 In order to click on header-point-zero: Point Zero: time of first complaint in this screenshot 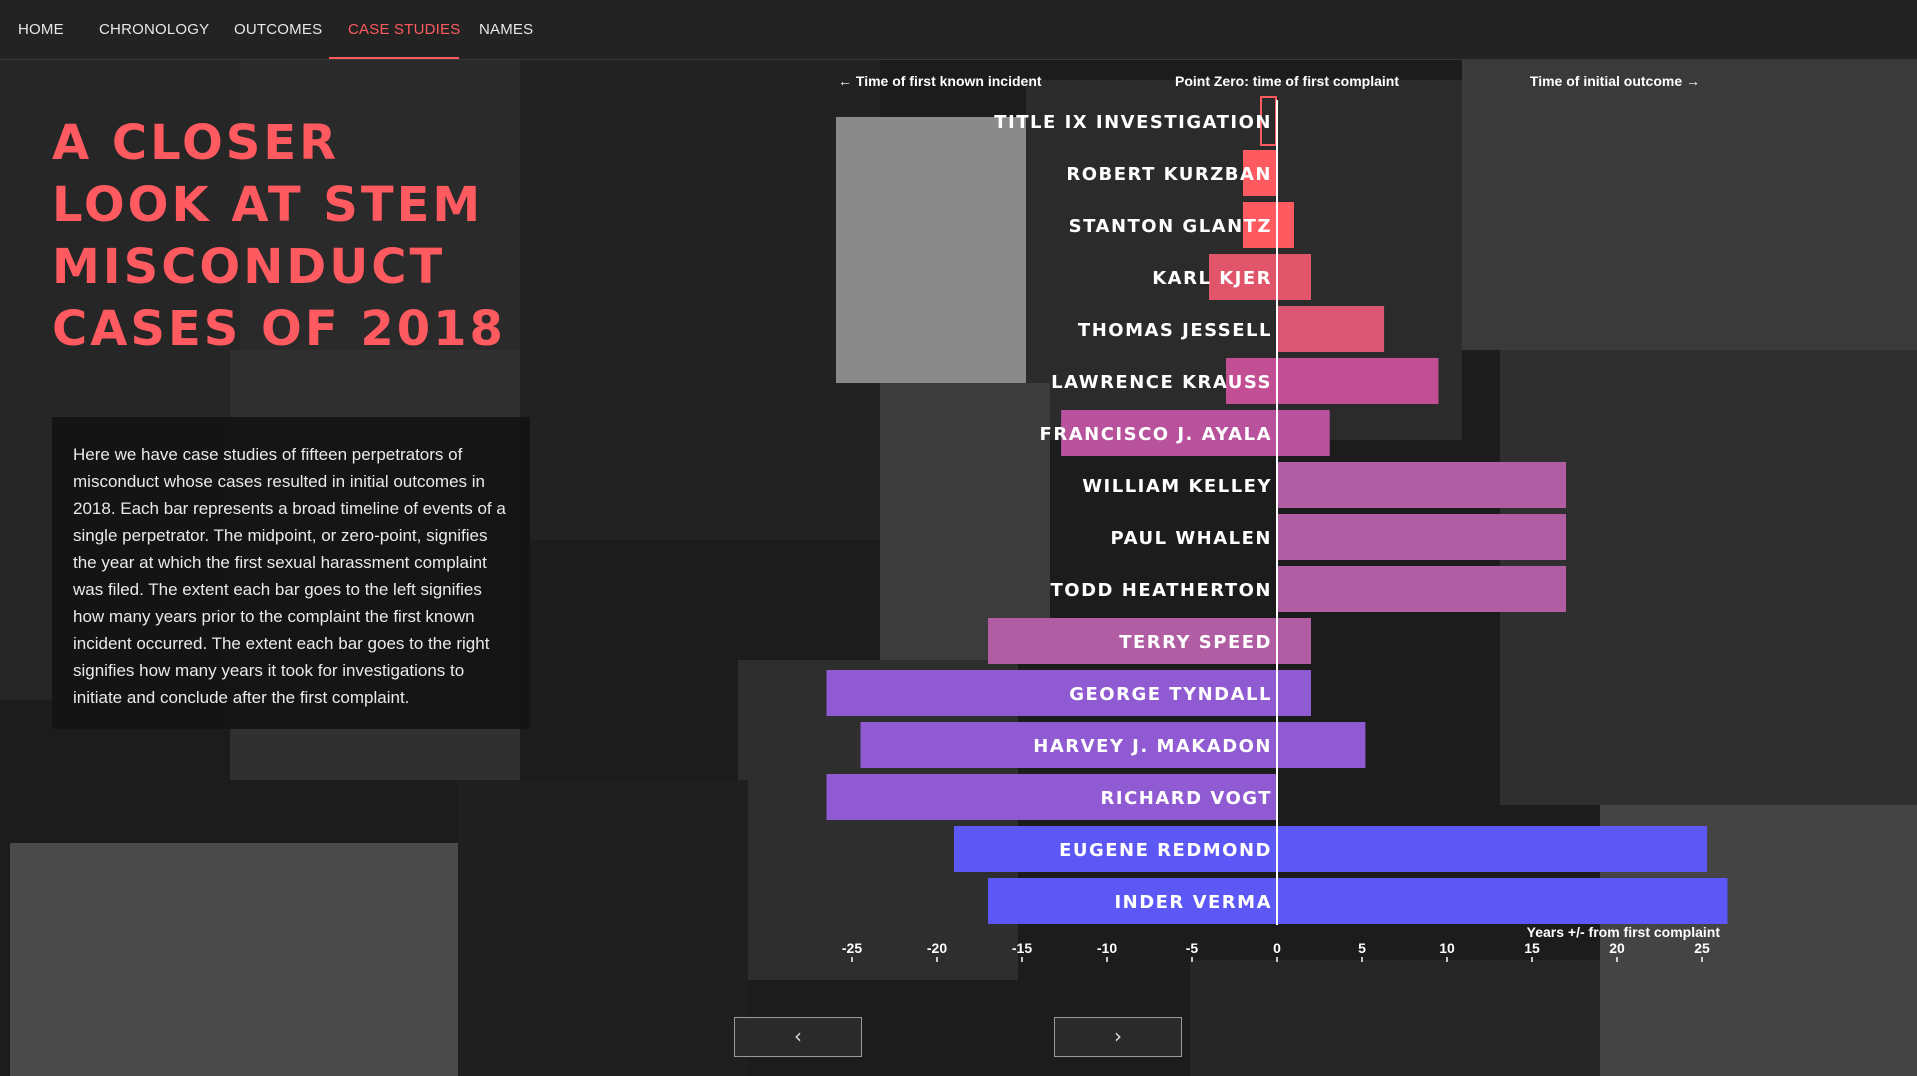, I will do `click(1287, 81)`.